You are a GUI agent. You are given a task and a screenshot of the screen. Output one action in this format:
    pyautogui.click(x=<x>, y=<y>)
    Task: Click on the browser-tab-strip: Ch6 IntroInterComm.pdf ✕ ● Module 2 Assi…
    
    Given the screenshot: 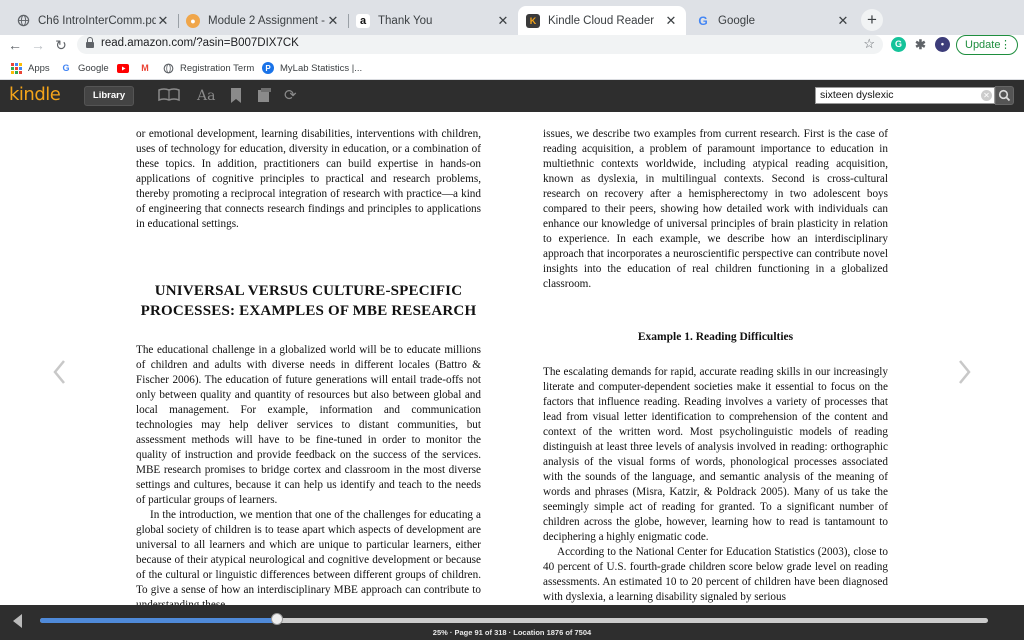 What is the action you would take?
    pyautogui.click(x=512, y=17)
    